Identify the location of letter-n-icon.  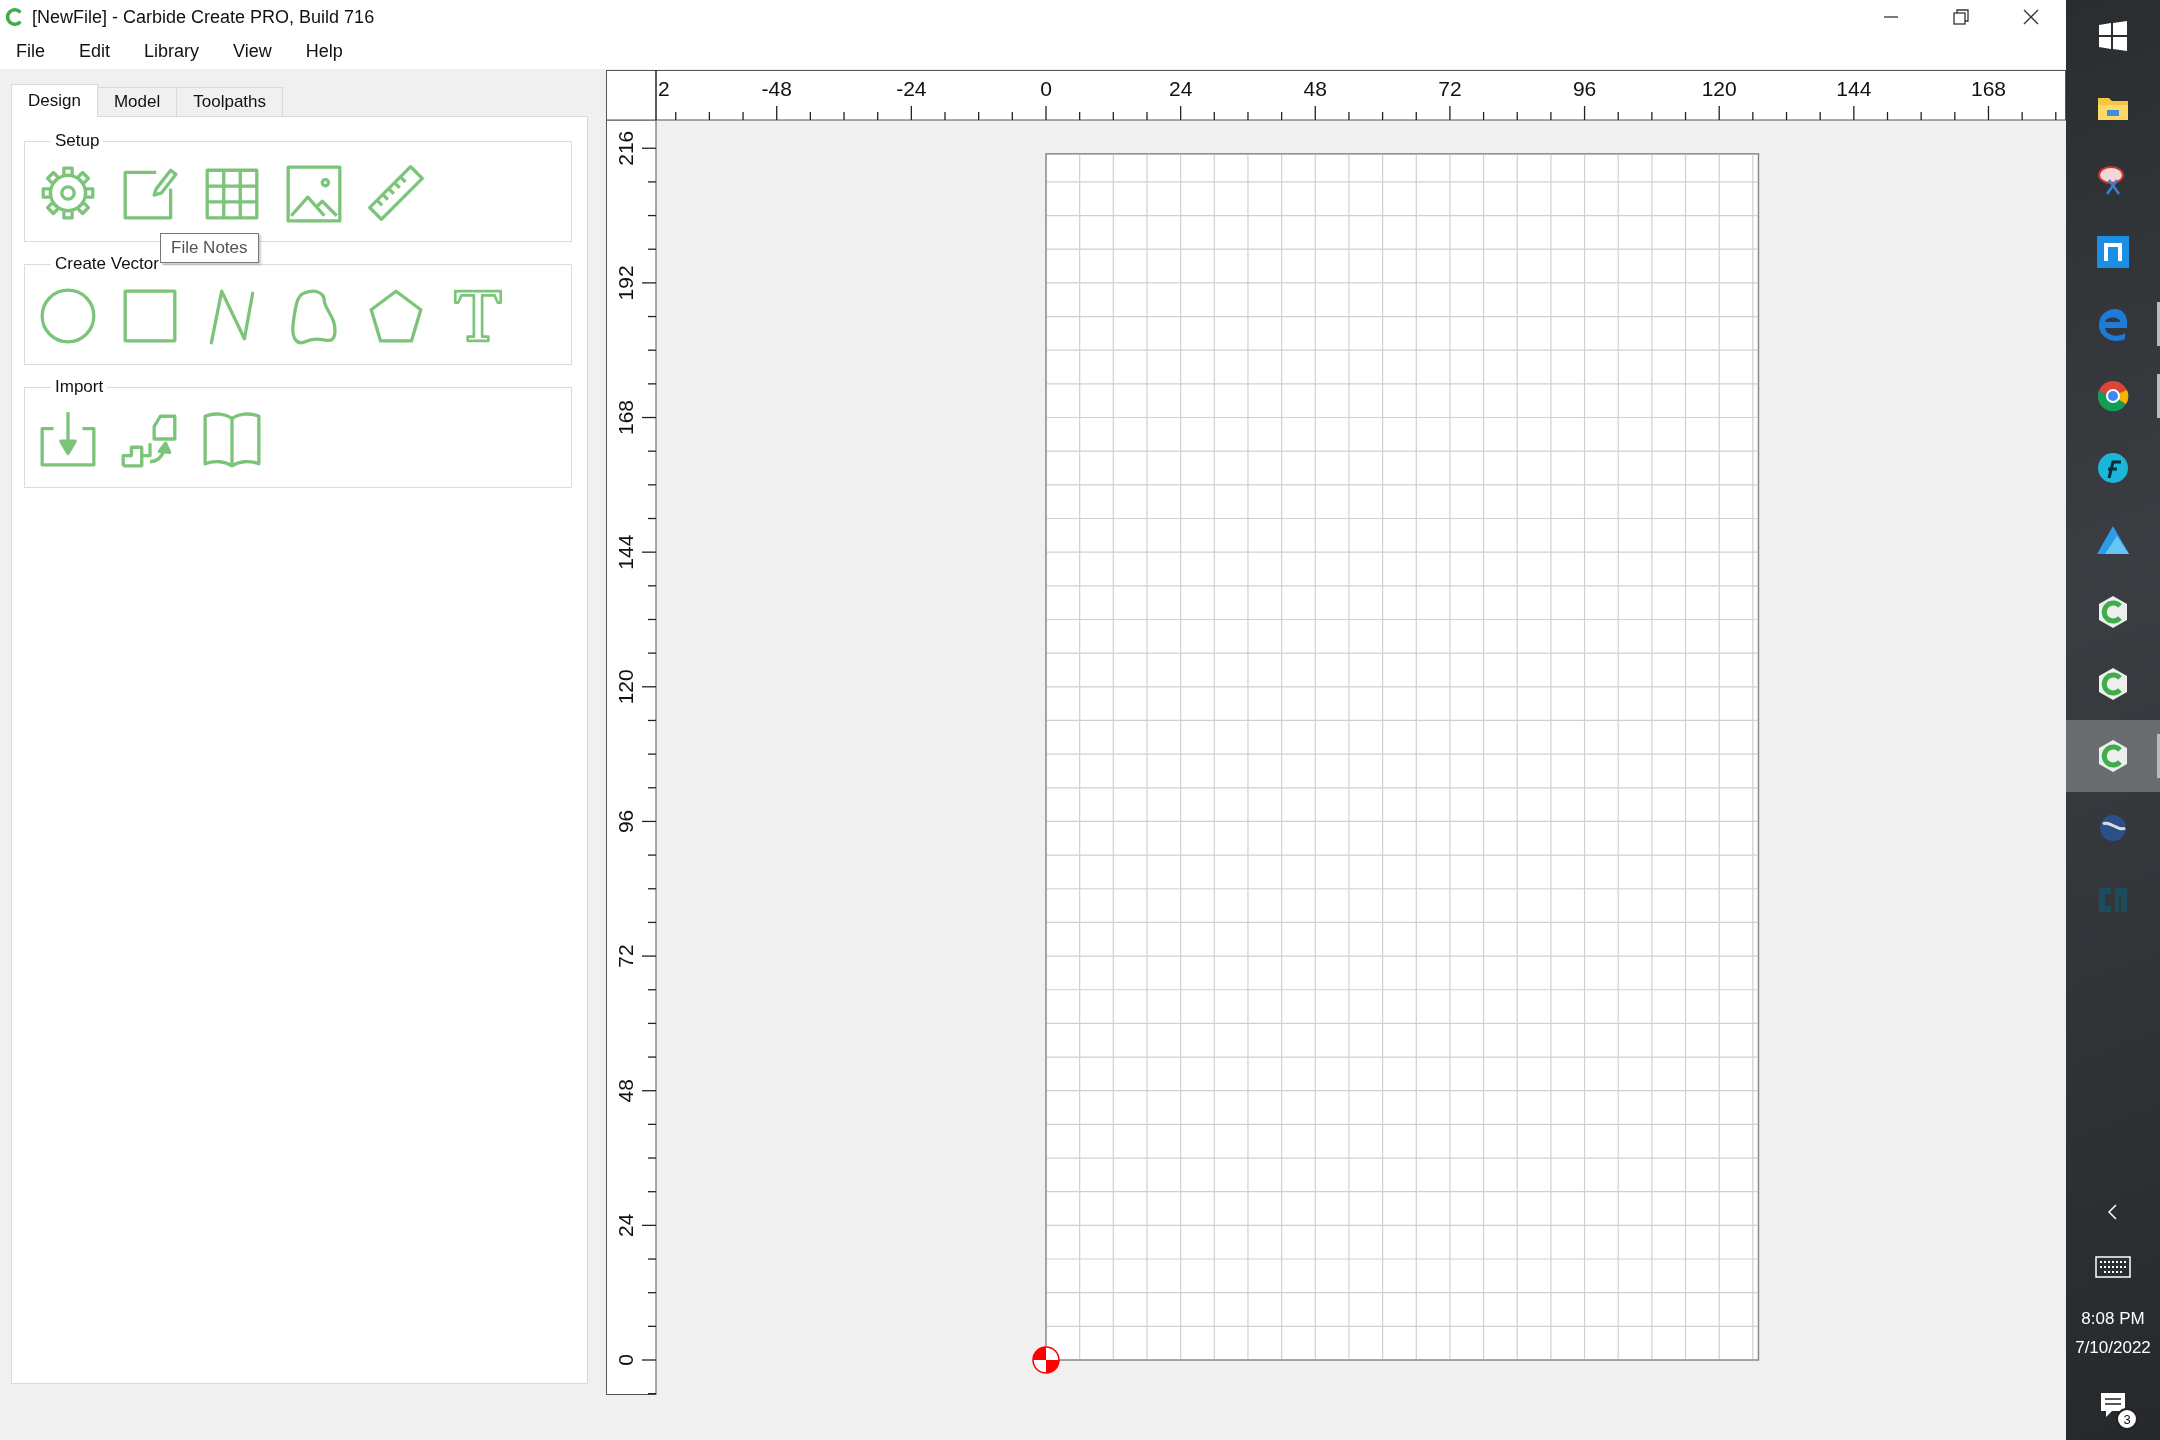
(2113, 252).